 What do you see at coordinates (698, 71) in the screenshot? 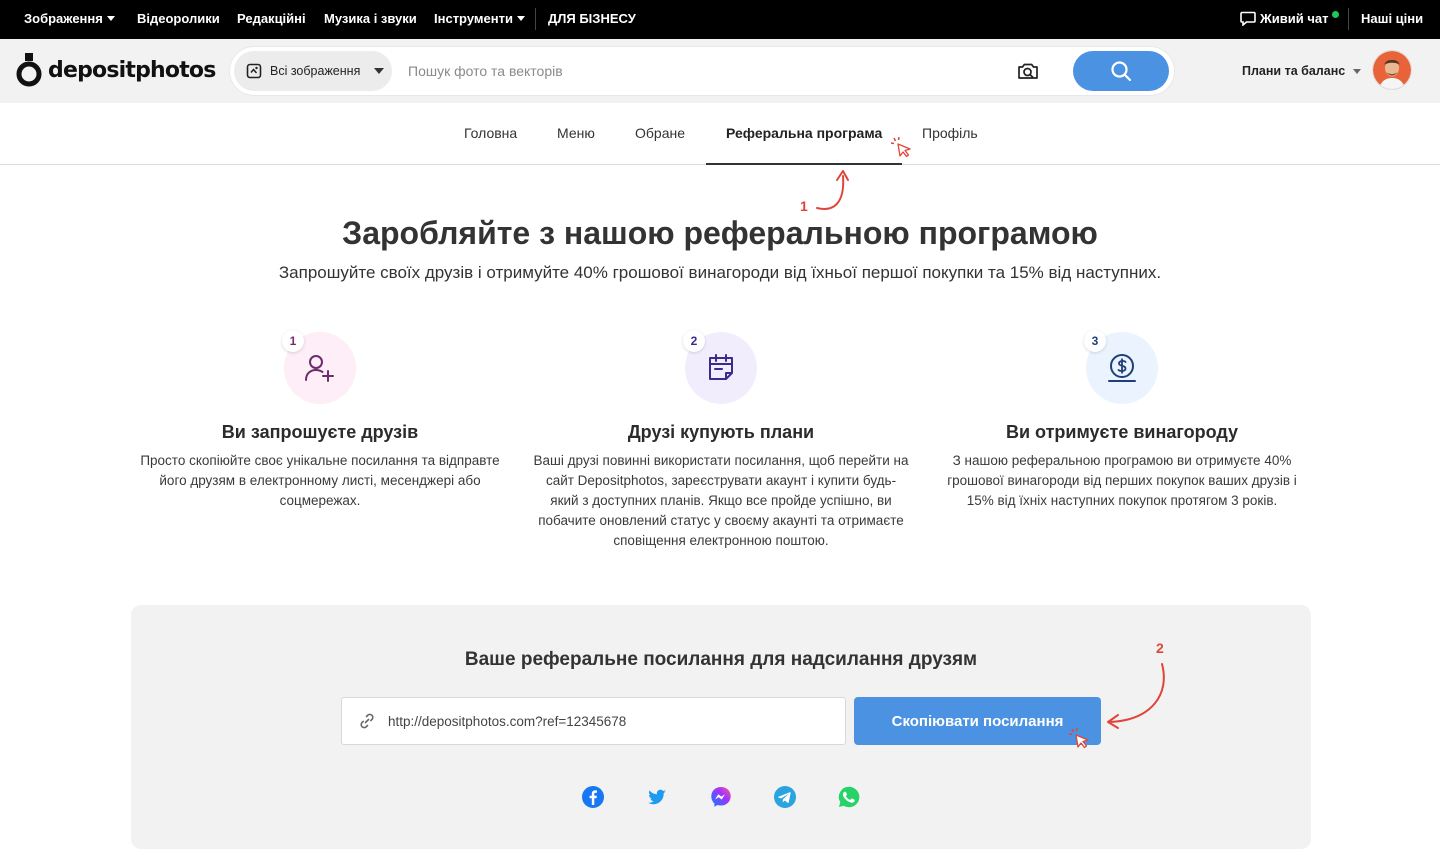
I see `search-input` at bounding box center [698, 71].